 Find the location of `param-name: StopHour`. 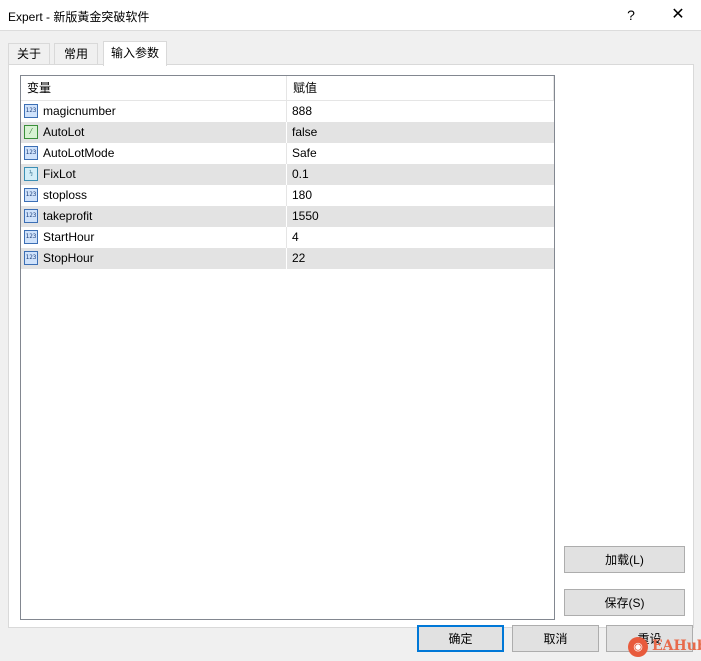

param-name: StopHour is located at coordinates (68, 258).